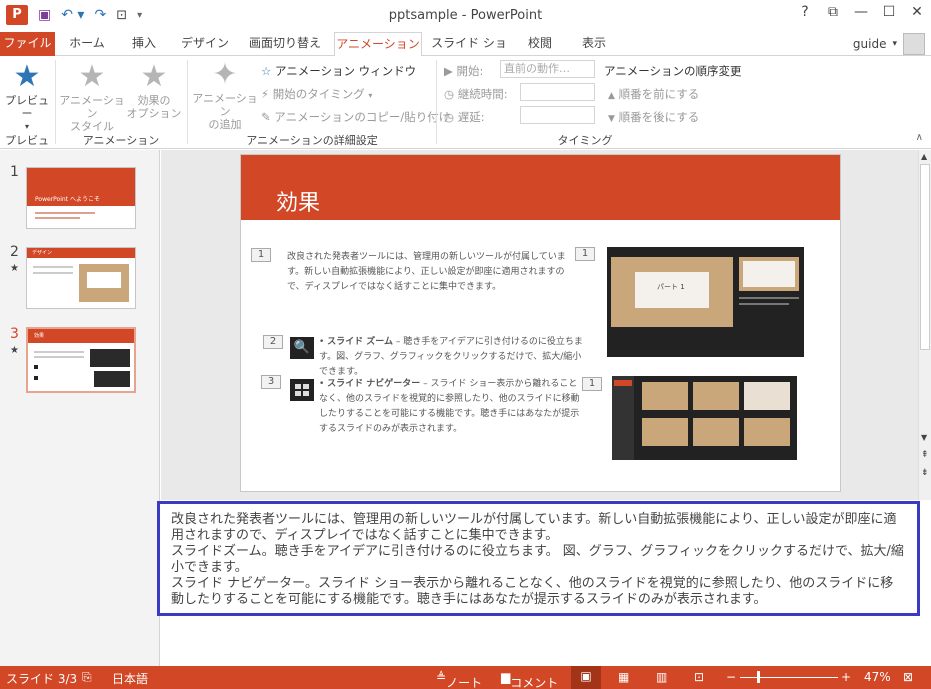 The image size is (931, 689). Describe the element at coordinates (557, 115) in the screenshot. I see `delay-input` at that location.